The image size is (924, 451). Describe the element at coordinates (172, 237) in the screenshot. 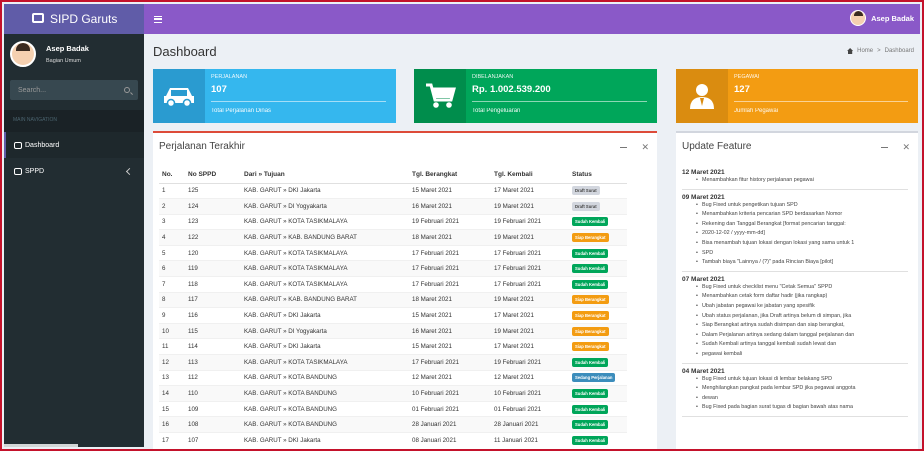

I see `table-cell: 4` at that location.